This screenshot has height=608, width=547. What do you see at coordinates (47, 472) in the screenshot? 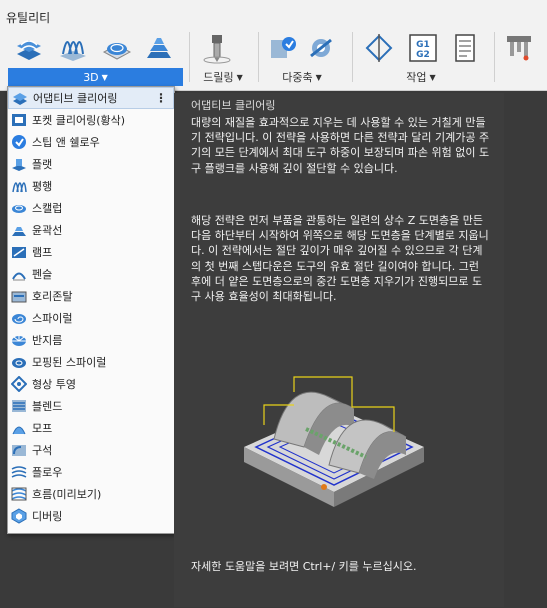
I see `menu-item-label: 플로우` at bounding box center [47, 472].